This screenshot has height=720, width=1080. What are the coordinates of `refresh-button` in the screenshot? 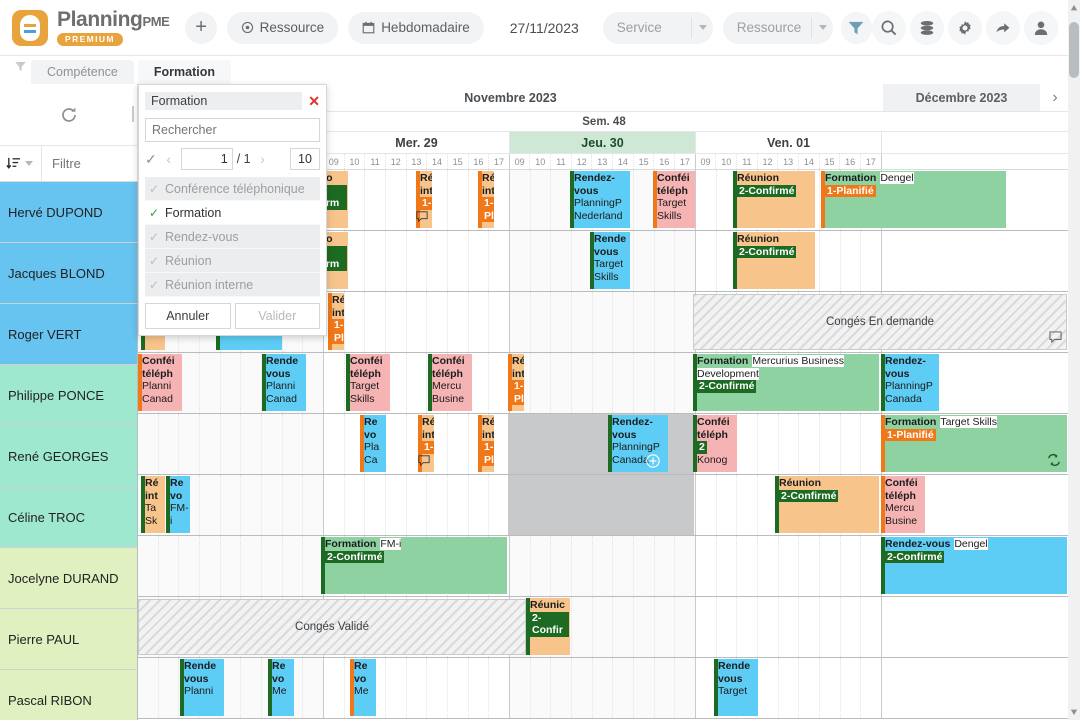 It's located at (69, 115).